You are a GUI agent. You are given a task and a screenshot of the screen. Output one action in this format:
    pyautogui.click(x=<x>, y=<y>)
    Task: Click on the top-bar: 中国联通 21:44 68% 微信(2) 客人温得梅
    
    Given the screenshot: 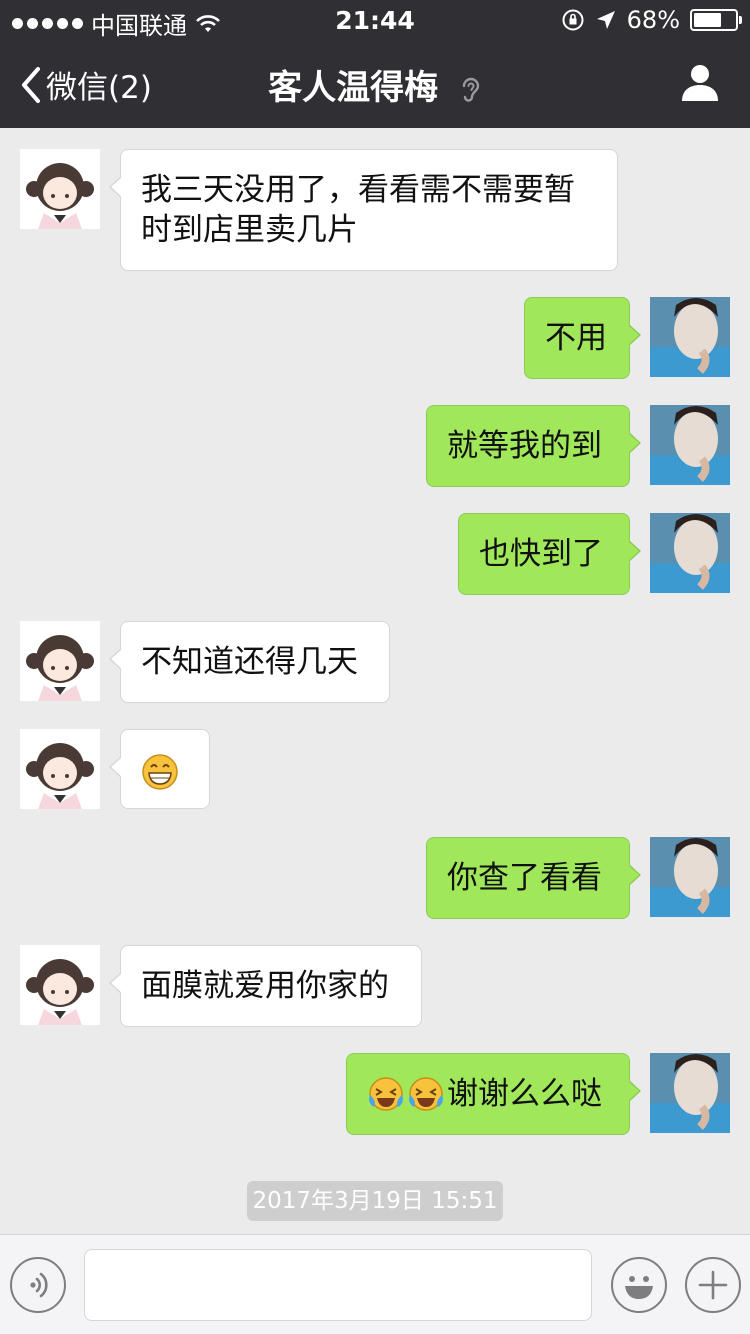 What is the action you would take?
    pyautogui.click(x=375, y=64)
    